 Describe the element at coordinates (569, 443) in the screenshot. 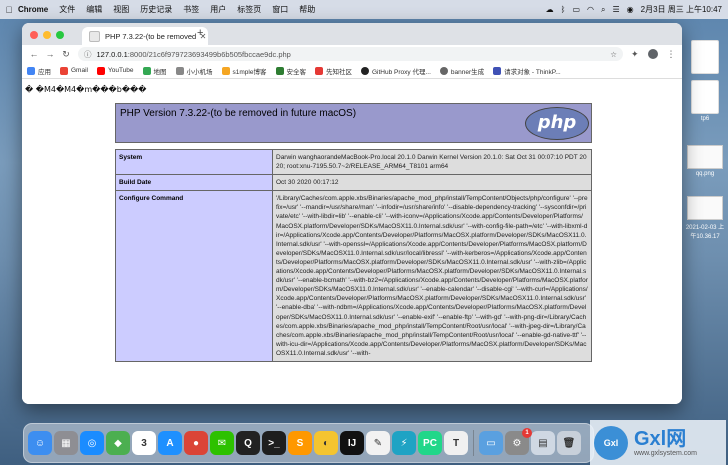

I see `dock-trash-icon: 🗑` at that location.